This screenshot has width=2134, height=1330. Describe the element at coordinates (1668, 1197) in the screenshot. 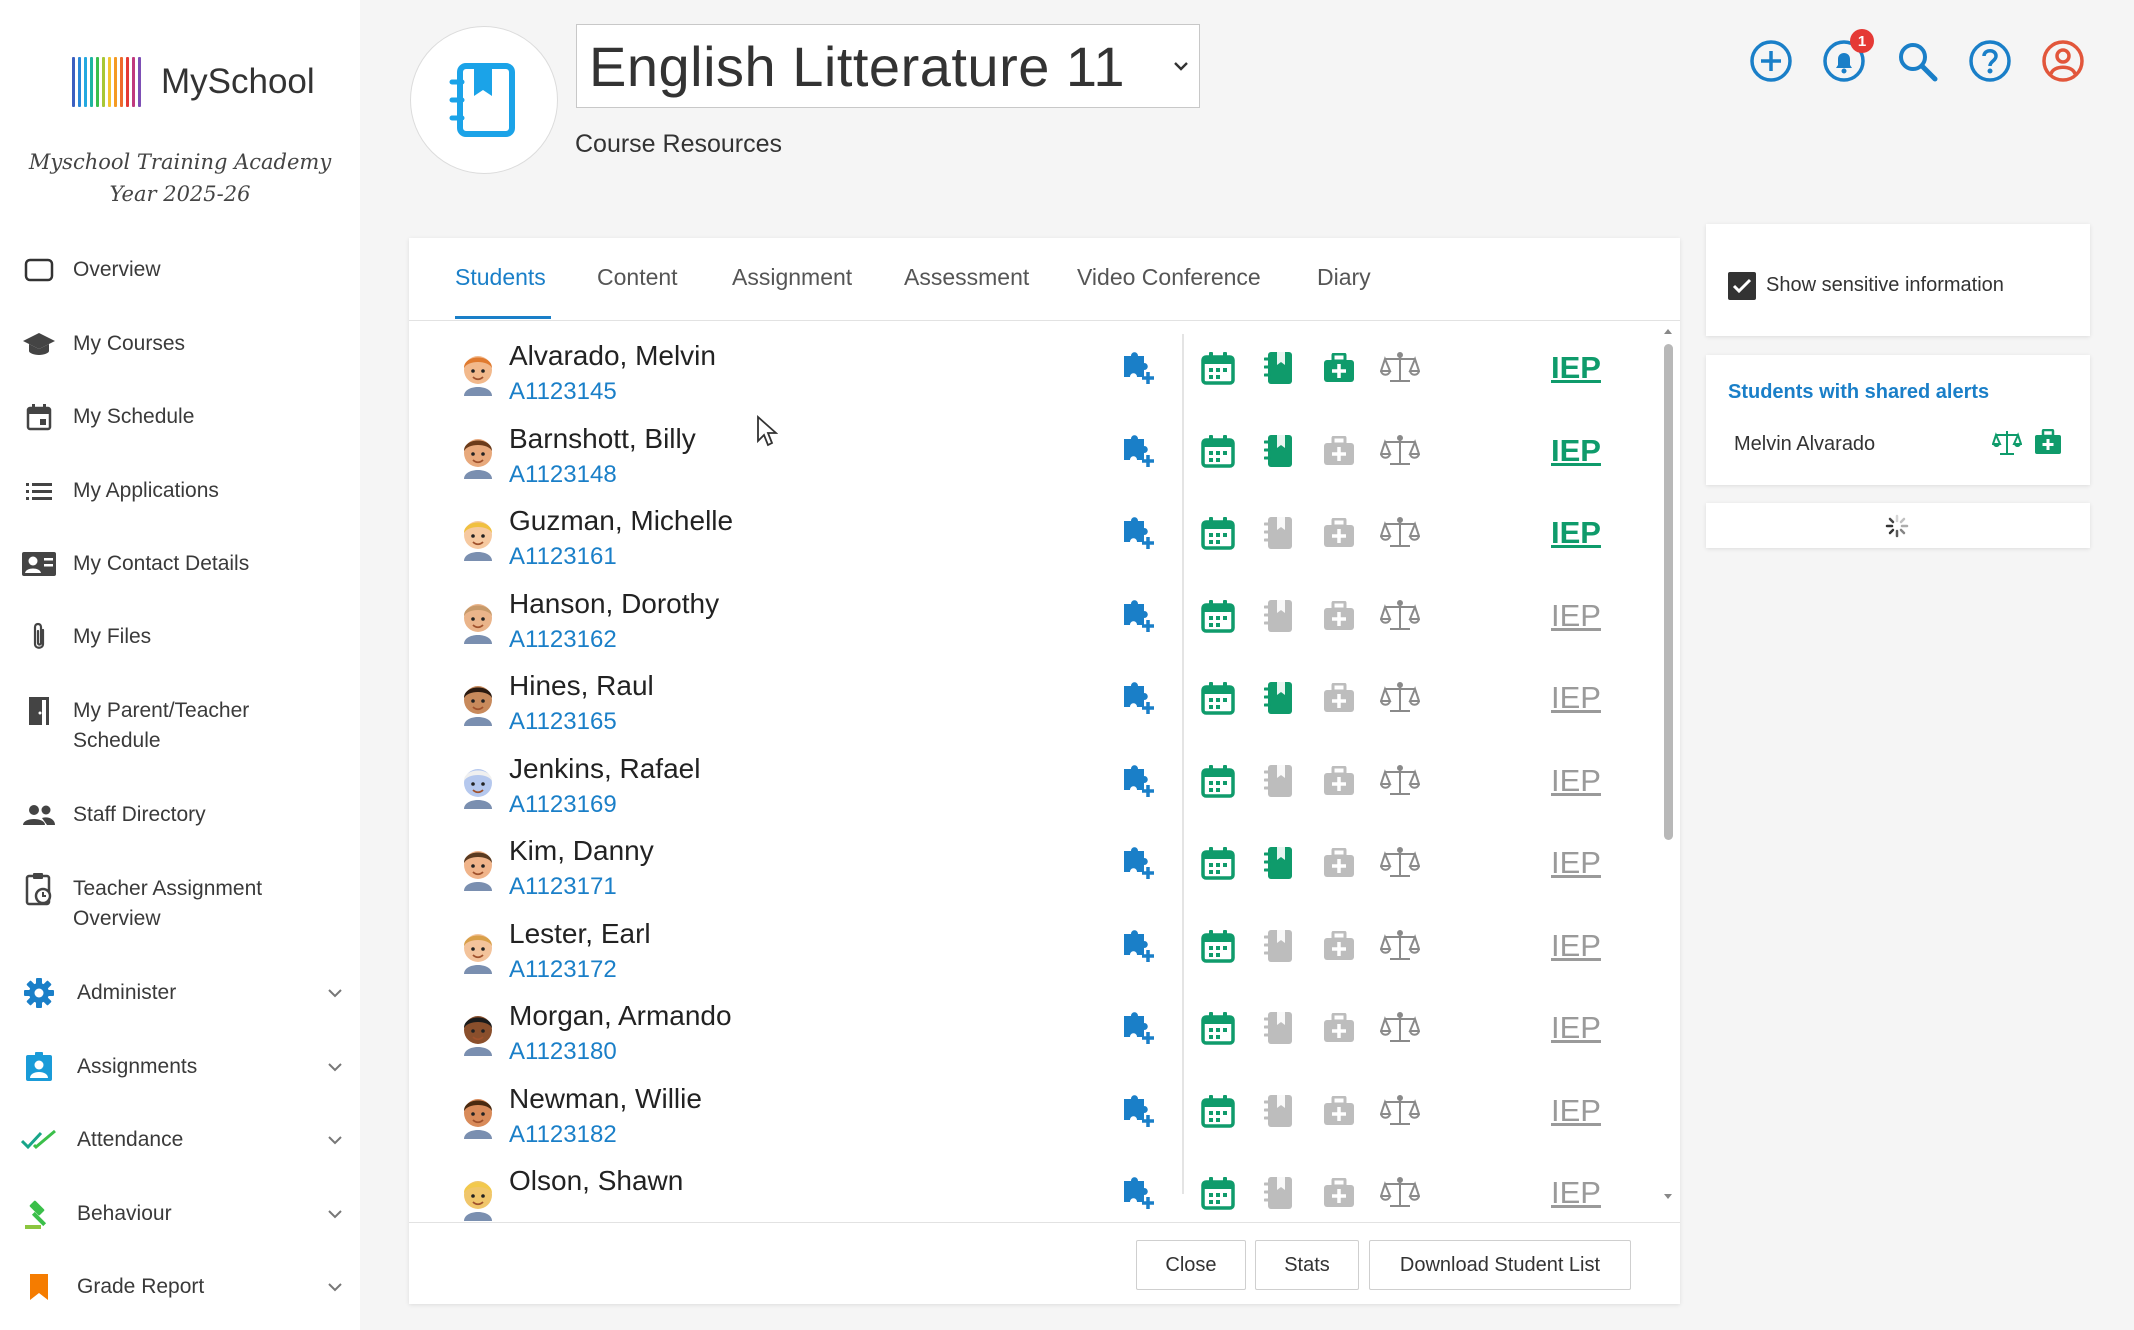

I see `scroll-down-arrow-icon` at that location.